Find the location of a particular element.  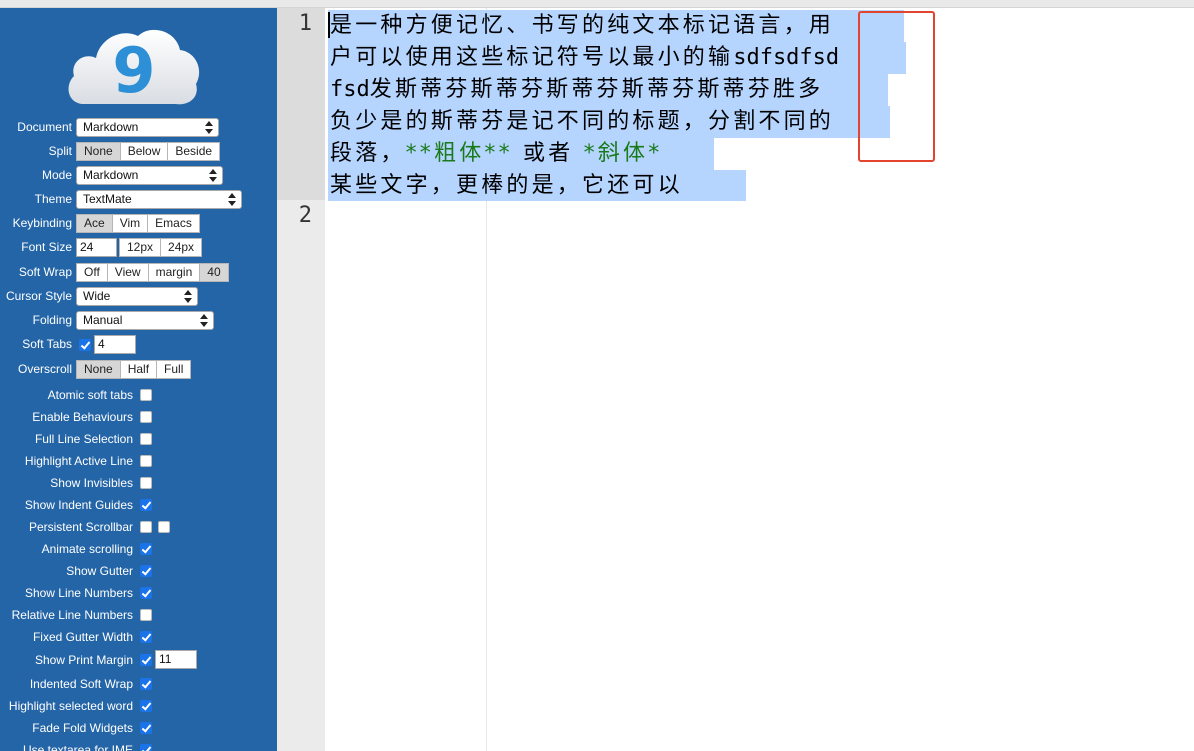

setting-cursor-style: Cursor Style Wide is located at coordinates (138, 297).